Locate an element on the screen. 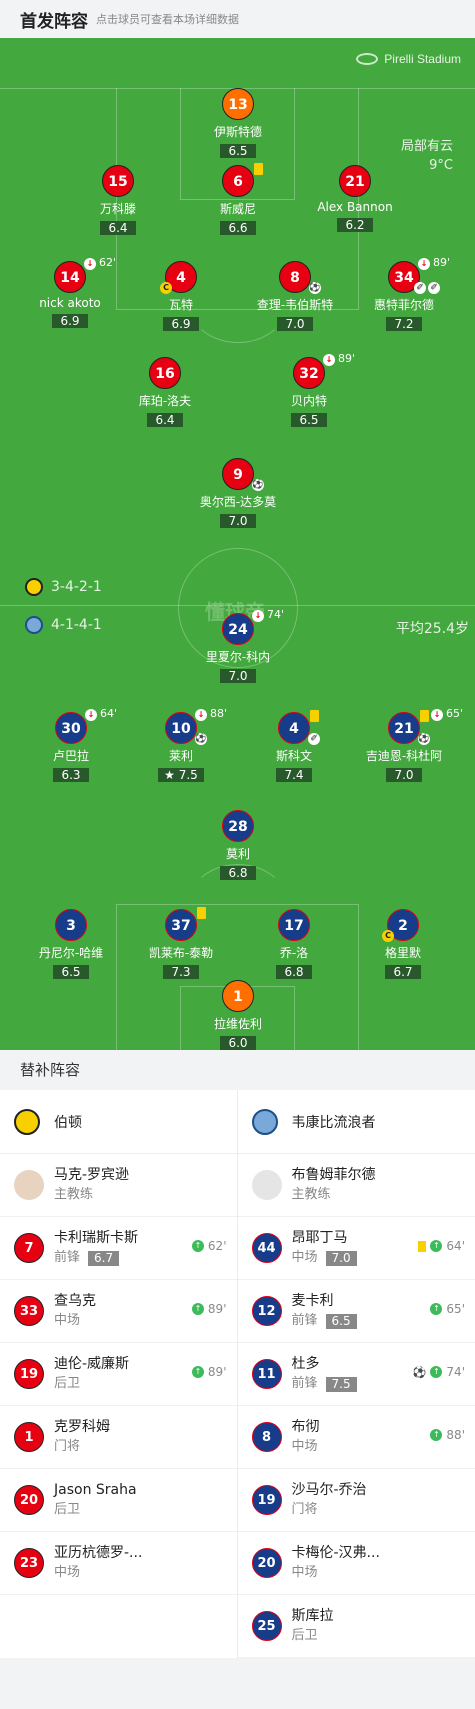  home-team-name: 伯顿 is located at coordinates (68, 1122).